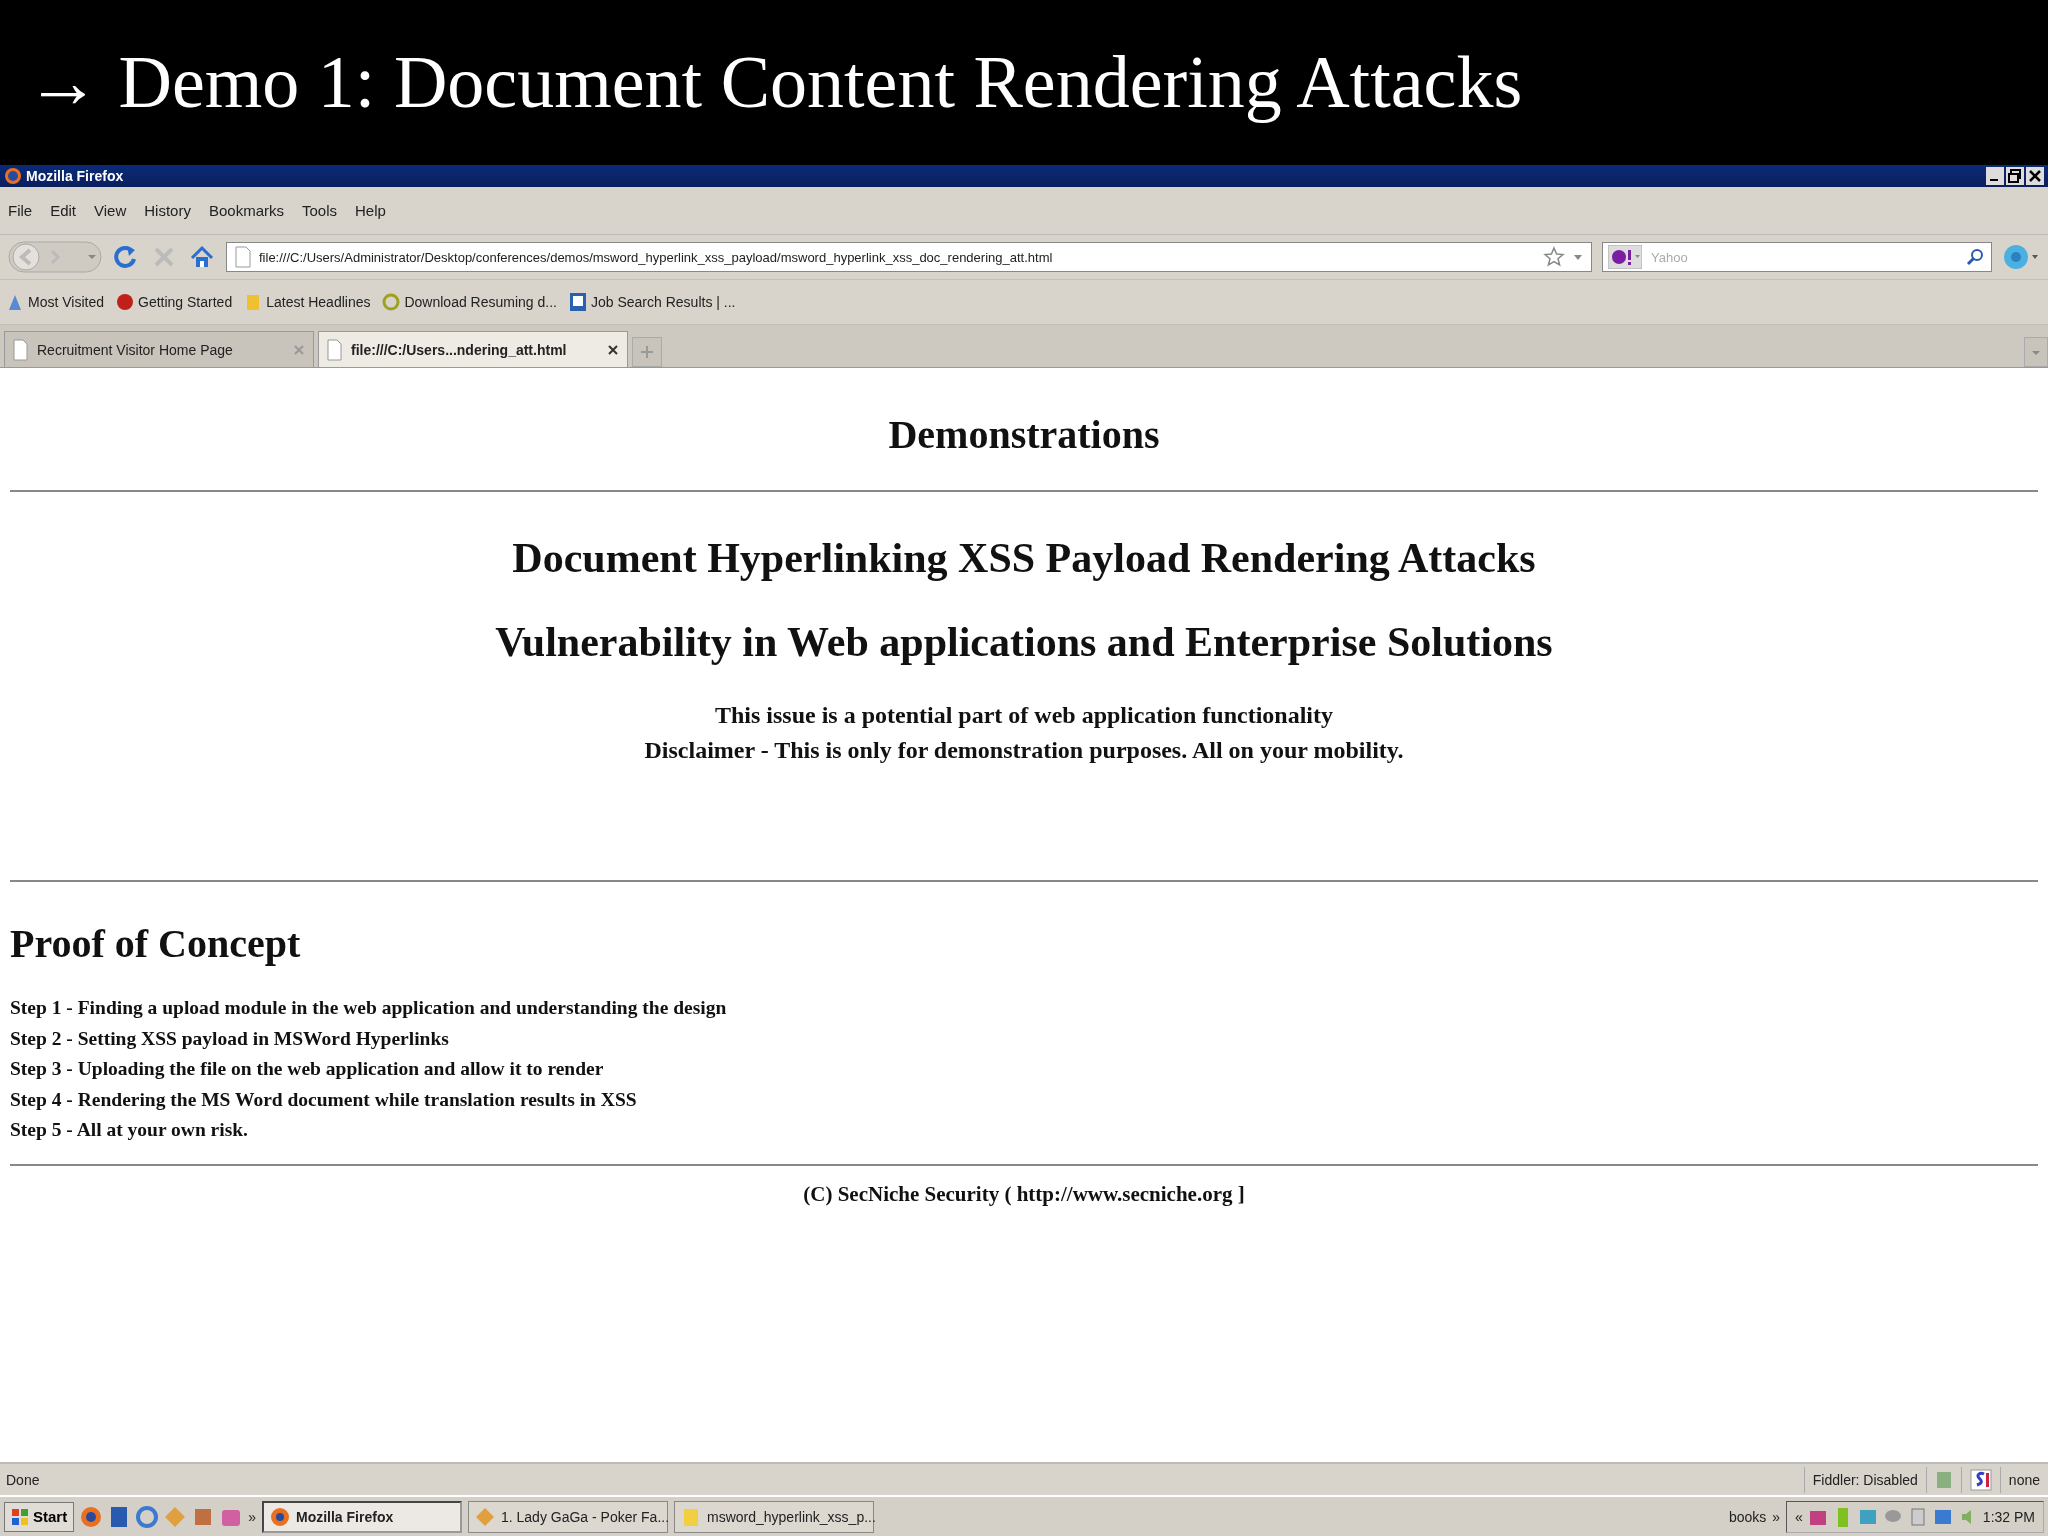  Describe the element at coordinates (20, 210) in the screenshot. I see `menu-item: File` at that location.